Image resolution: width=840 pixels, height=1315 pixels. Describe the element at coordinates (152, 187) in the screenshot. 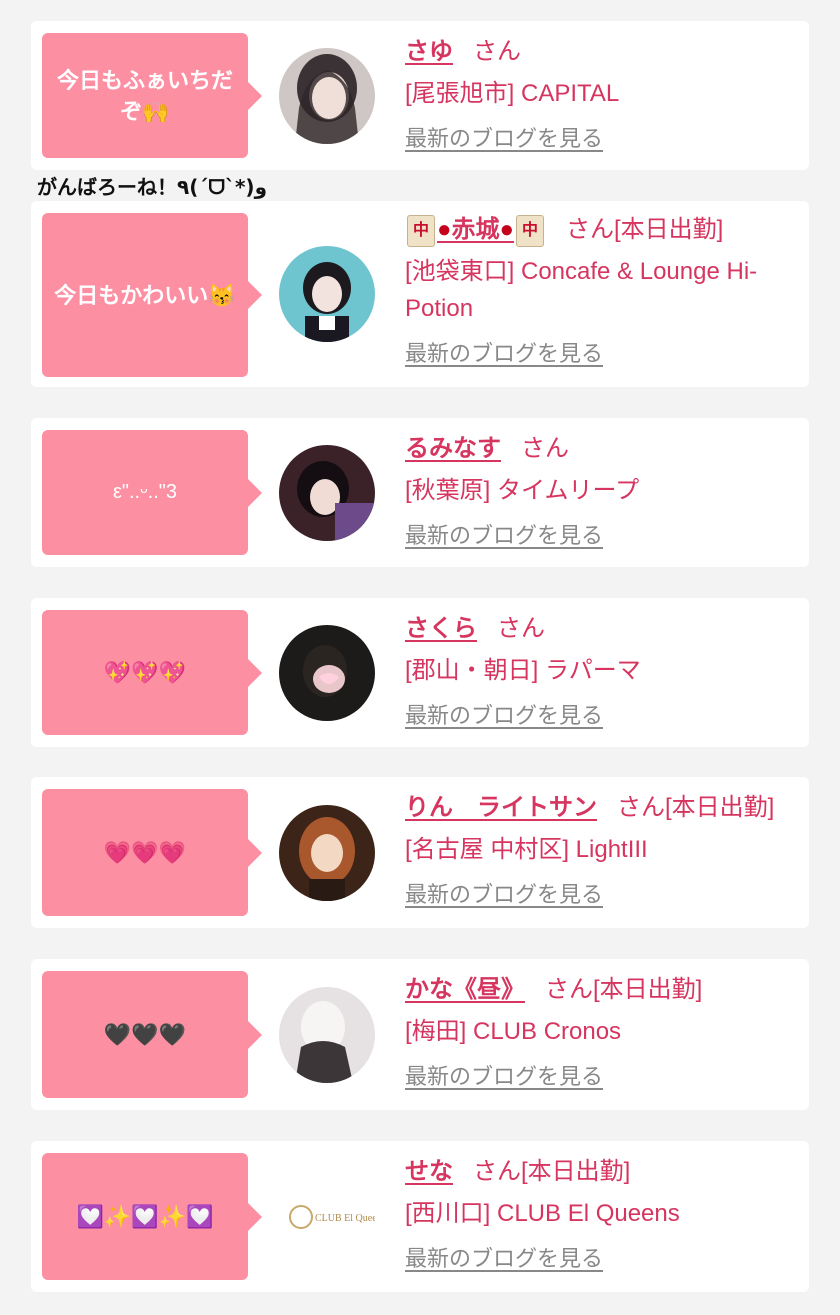

I see `floating-message: がんばろーね！٩(ˊᗜˋ*)و` at that location.